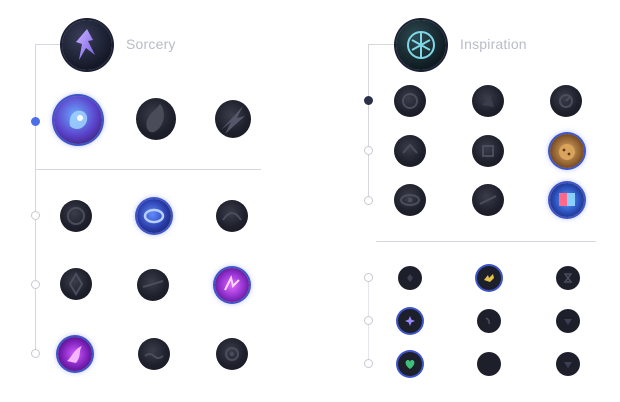  Describe the element at coordinates (410, 151) in the screenshot. I see `future-market-icon` at that location.